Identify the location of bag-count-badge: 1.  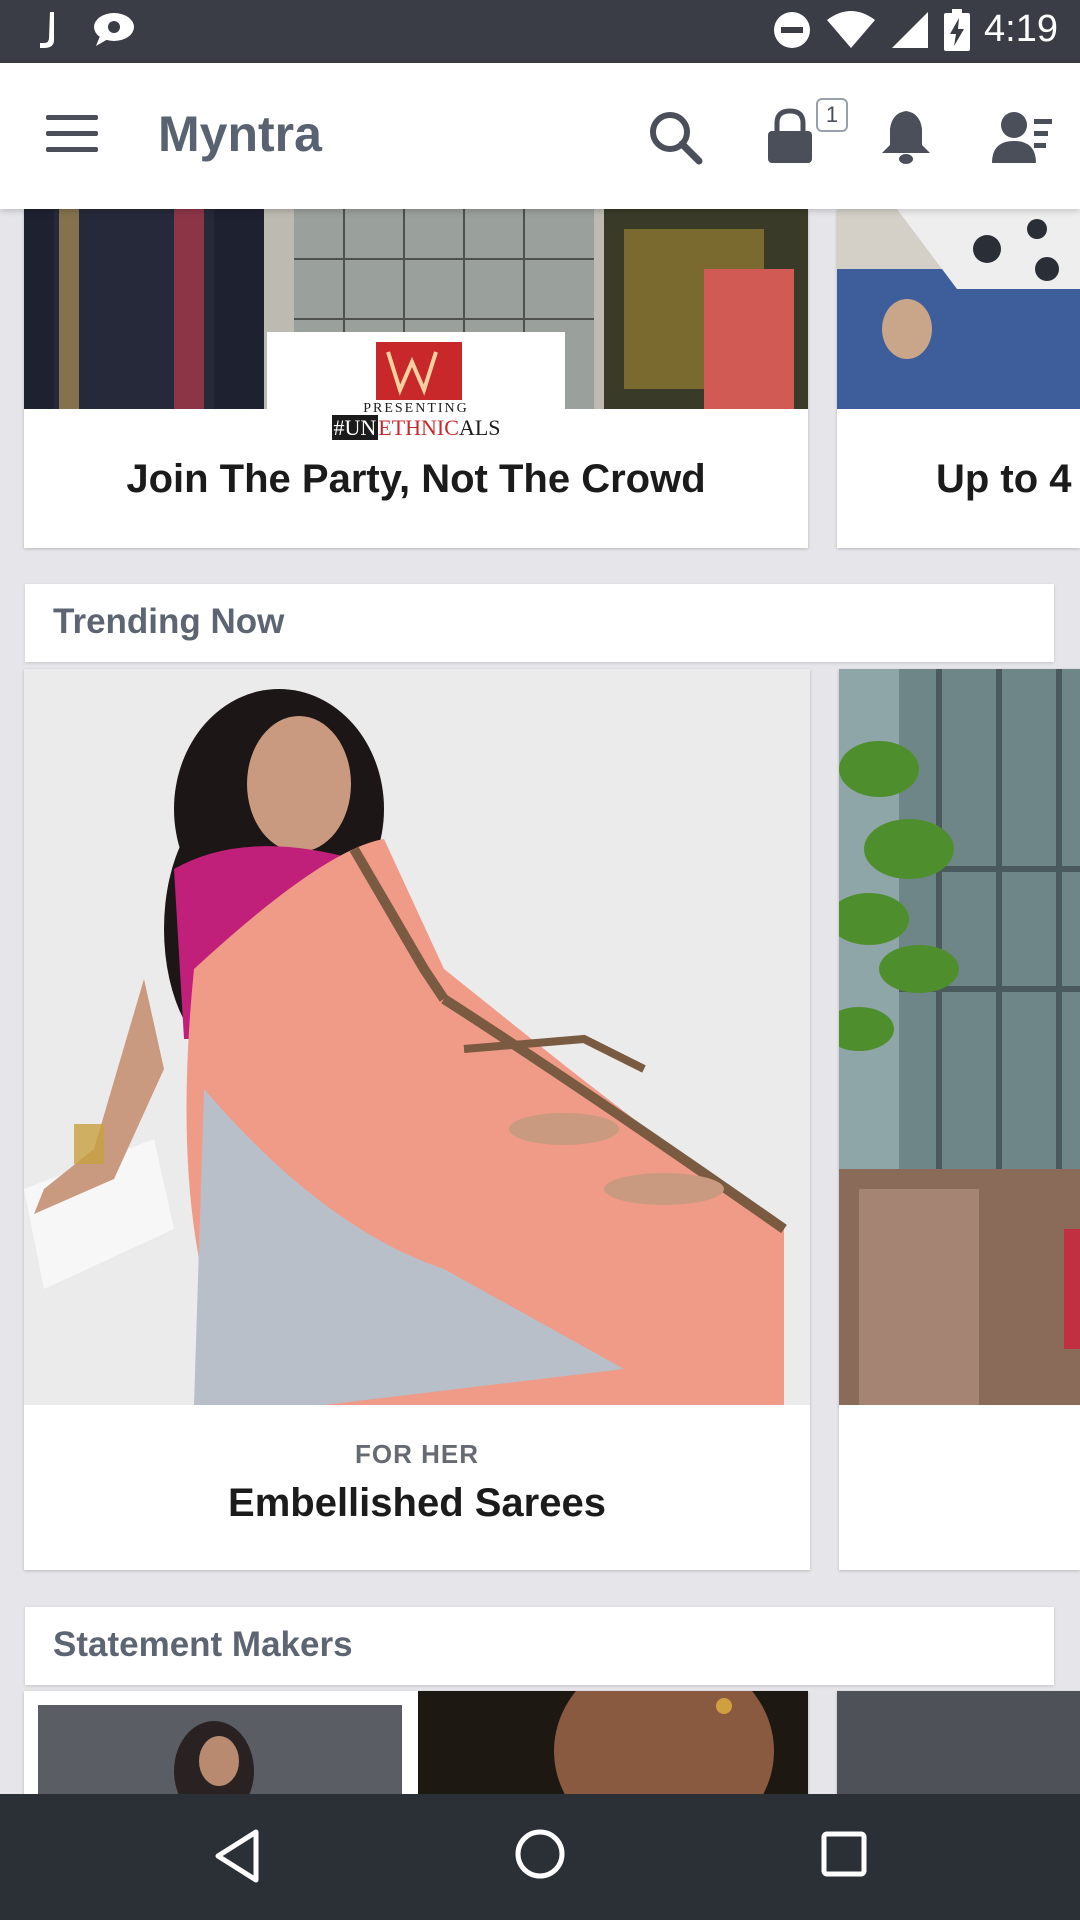
(832, 115).